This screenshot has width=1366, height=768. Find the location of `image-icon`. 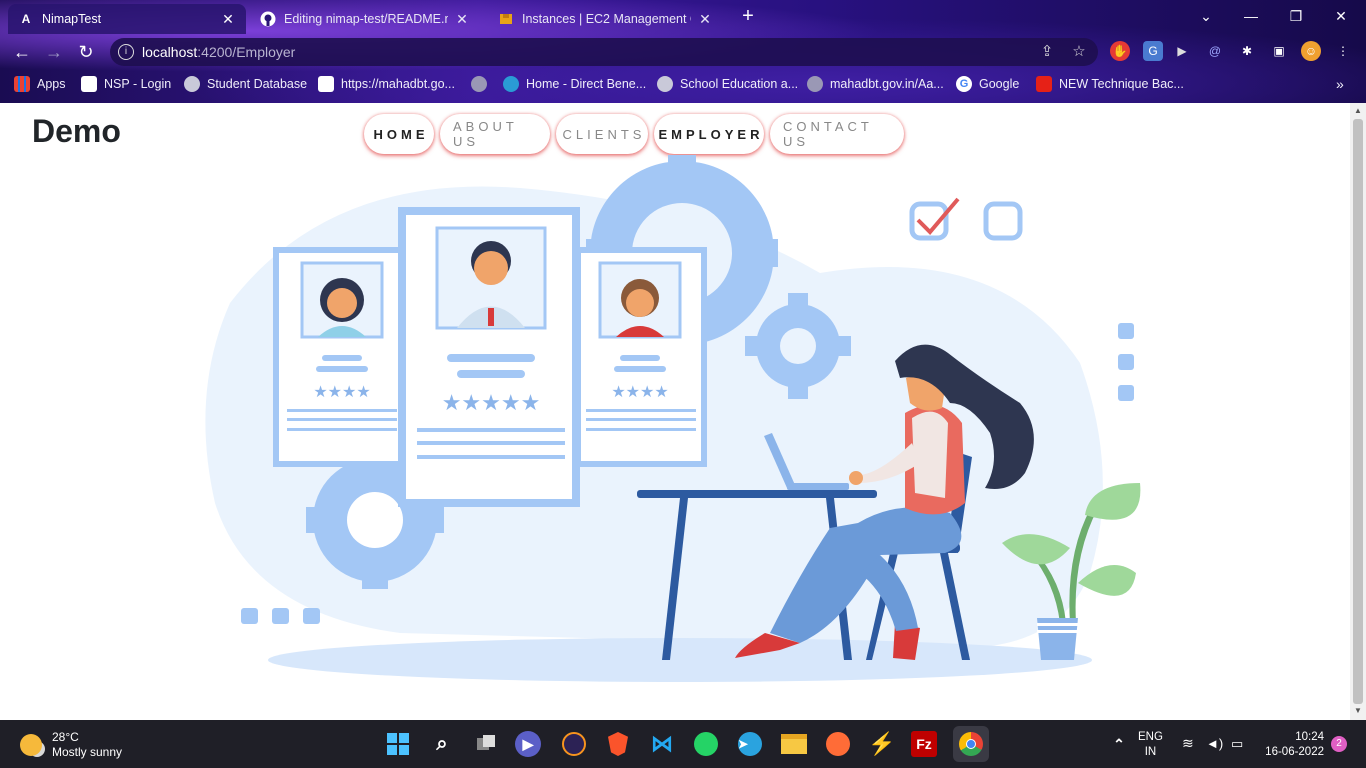

image-icon is located at coordinates (326, 84).